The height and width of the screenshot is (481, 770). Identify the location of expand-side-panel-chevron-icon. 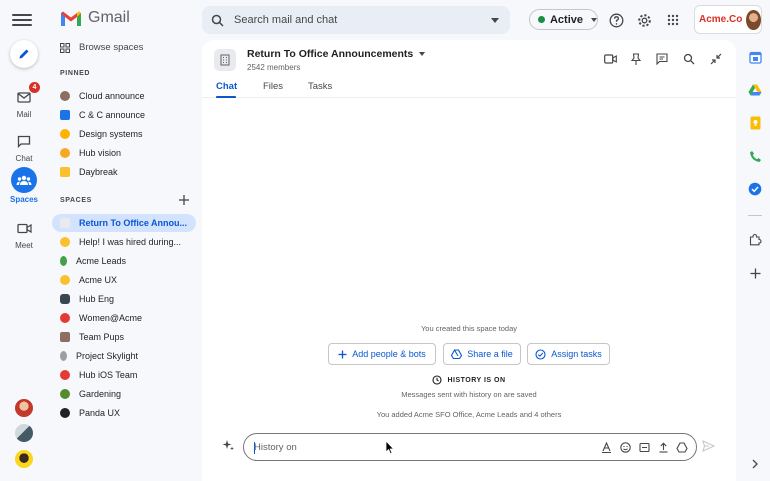
(755, 464).